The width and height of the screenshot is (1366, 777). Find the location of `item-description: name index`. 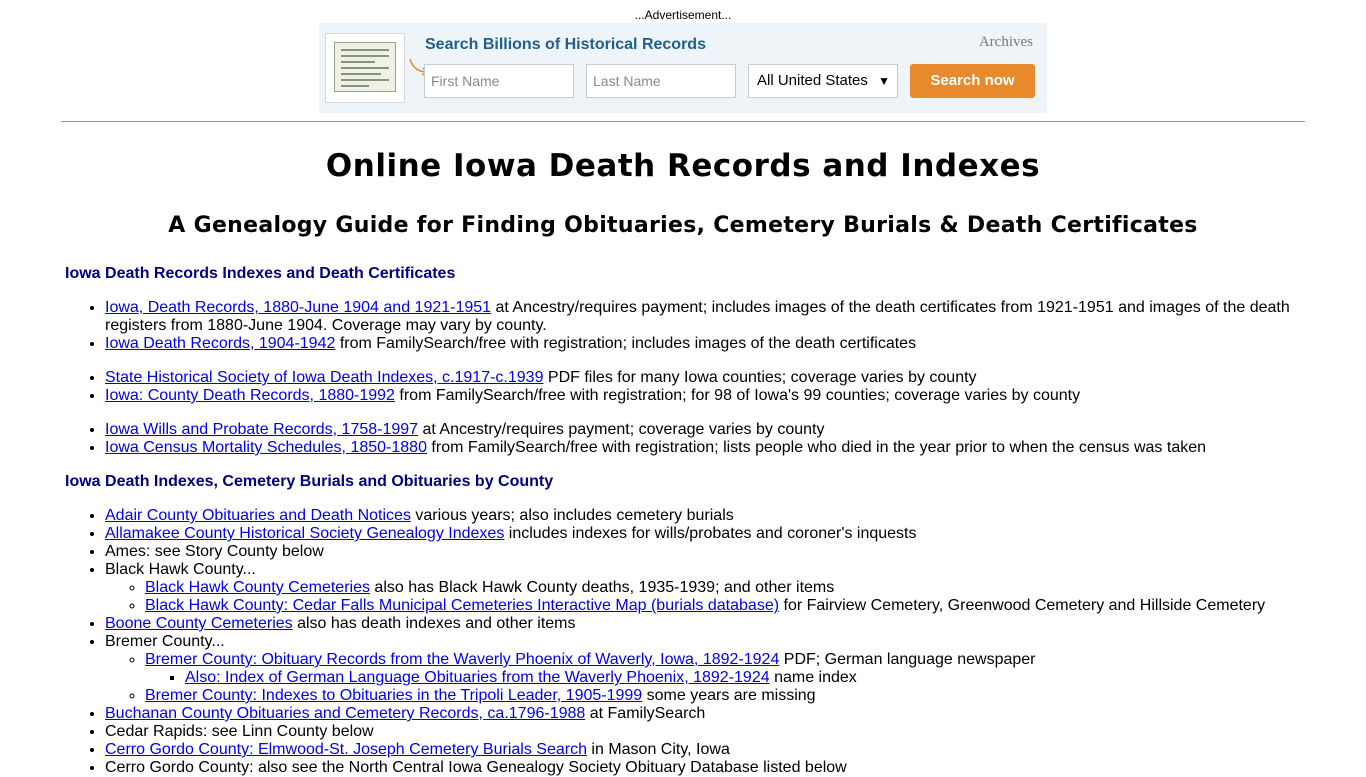

item-description: name index is located at coordinates (813, 677).